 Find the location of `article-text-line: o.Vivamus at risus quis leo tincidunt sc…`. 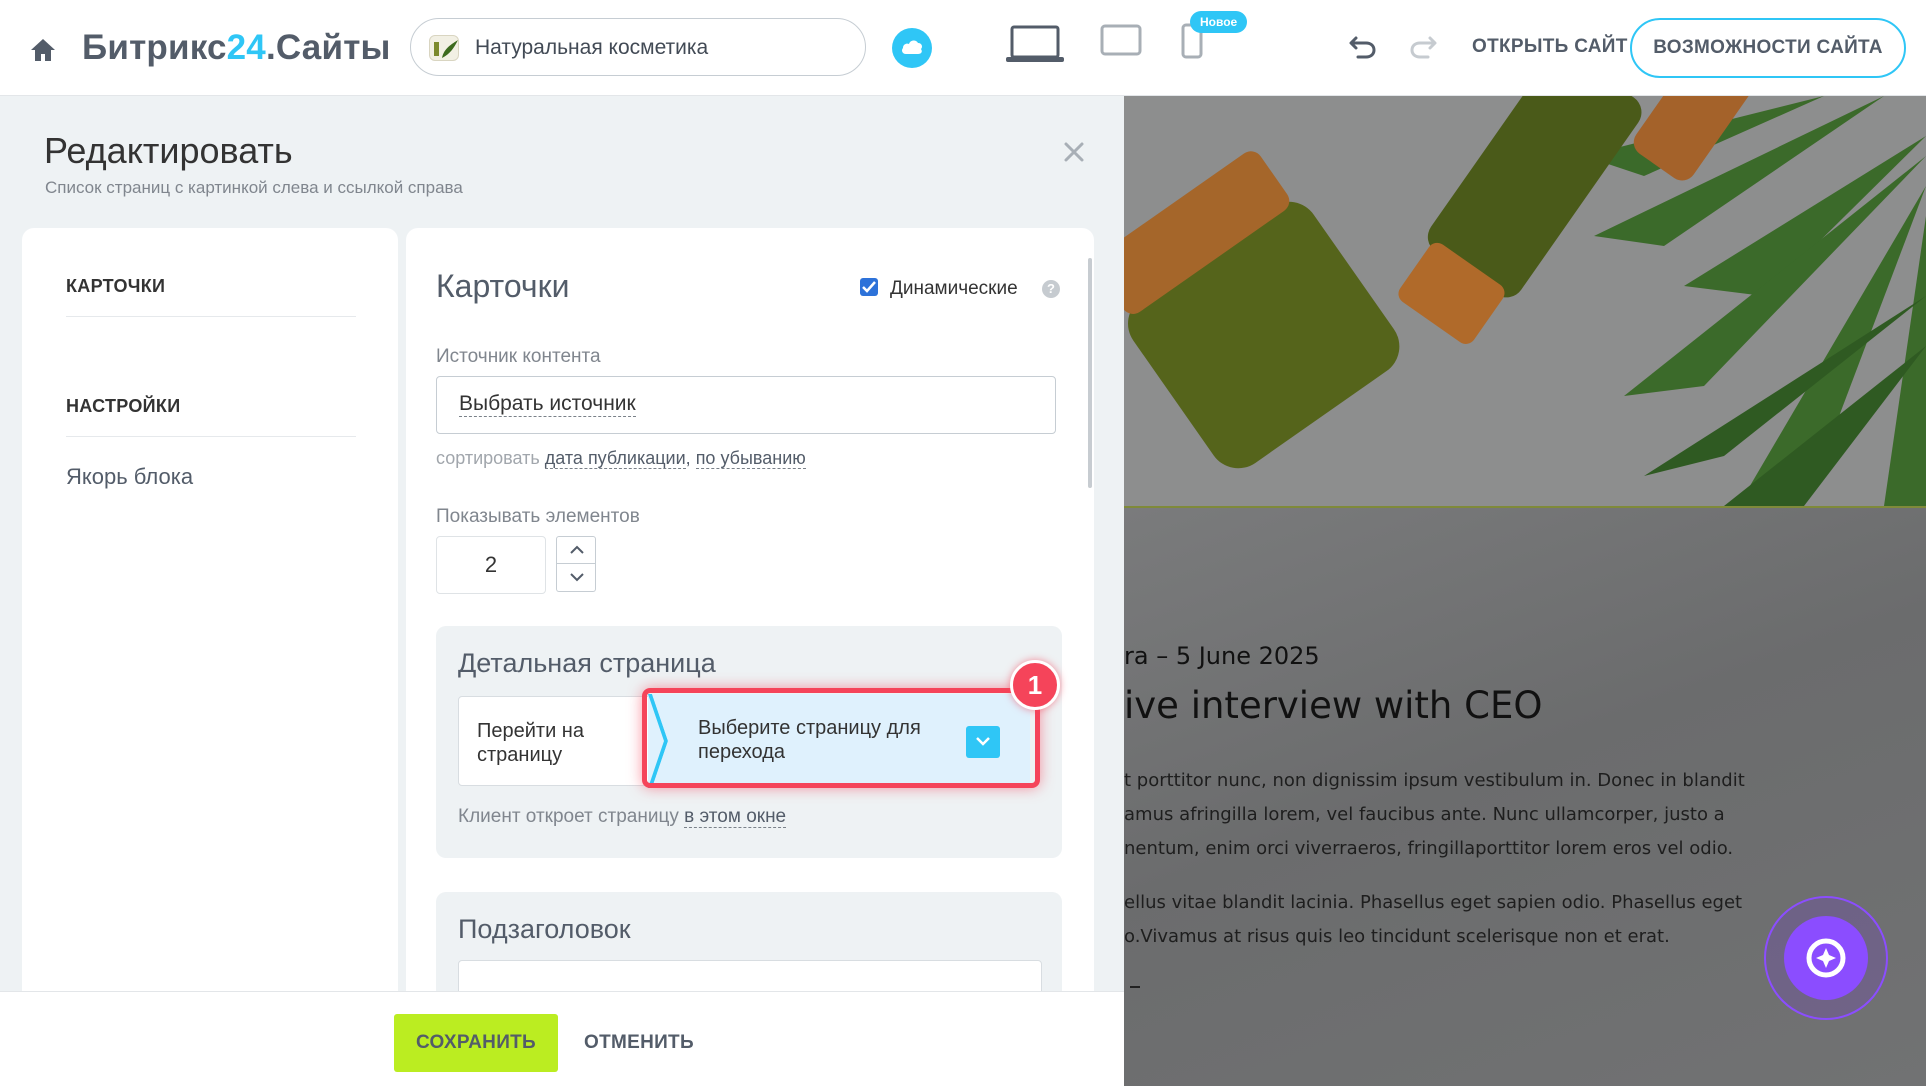

article-text-line: o.Vivamus at risus quis leo tincidunt sc… is located at coordinates (1397, 936).